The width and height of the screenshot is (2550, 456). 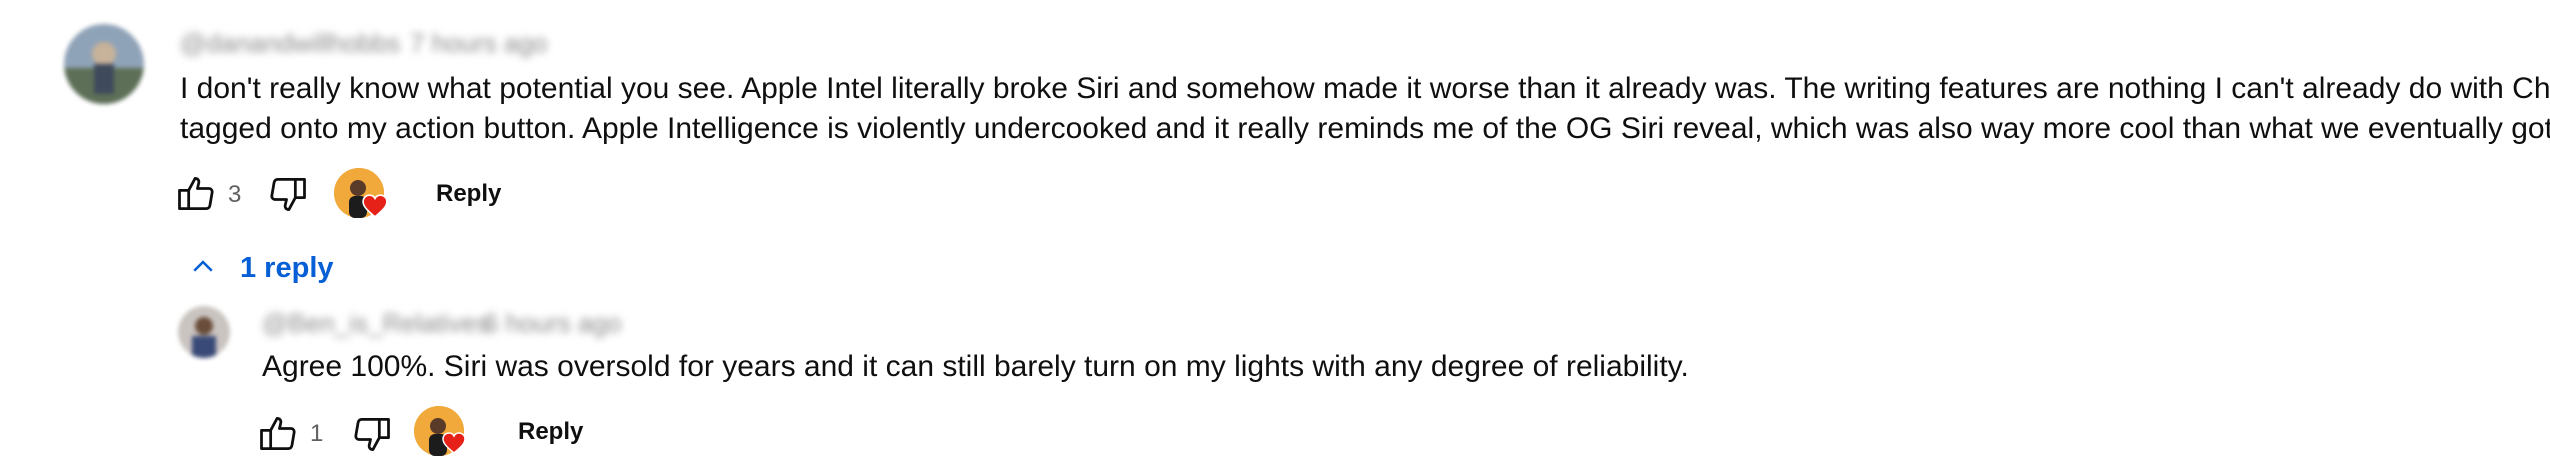 What do you see at coordinates (317, 433) in the screenshot?
I see `reply-like-count: 1` at bounding box center [317, 433].